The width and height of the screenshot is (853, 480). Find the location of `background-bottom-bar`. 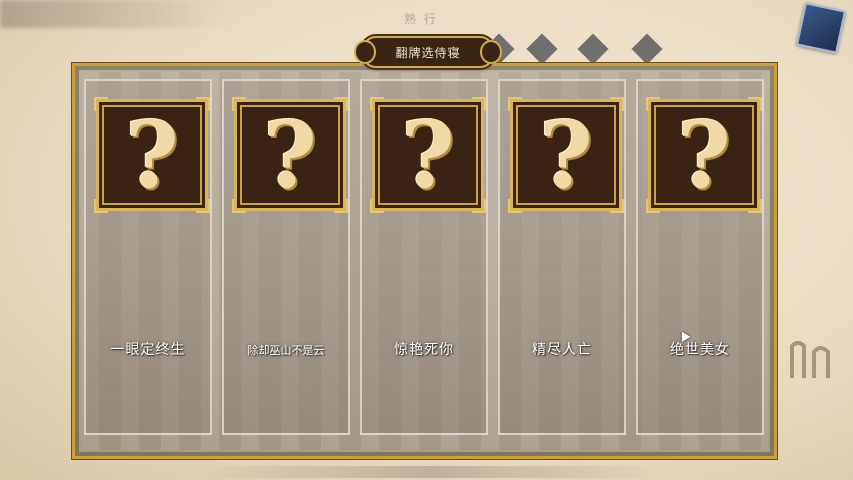

background-bottom-bar is located at coordinates (430, 472).